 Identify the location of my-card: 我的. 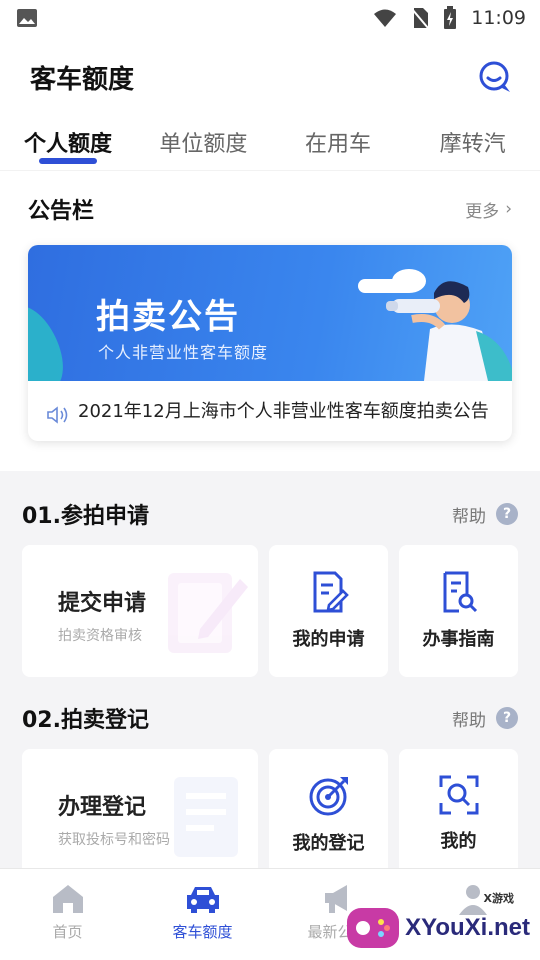
(458, 815).